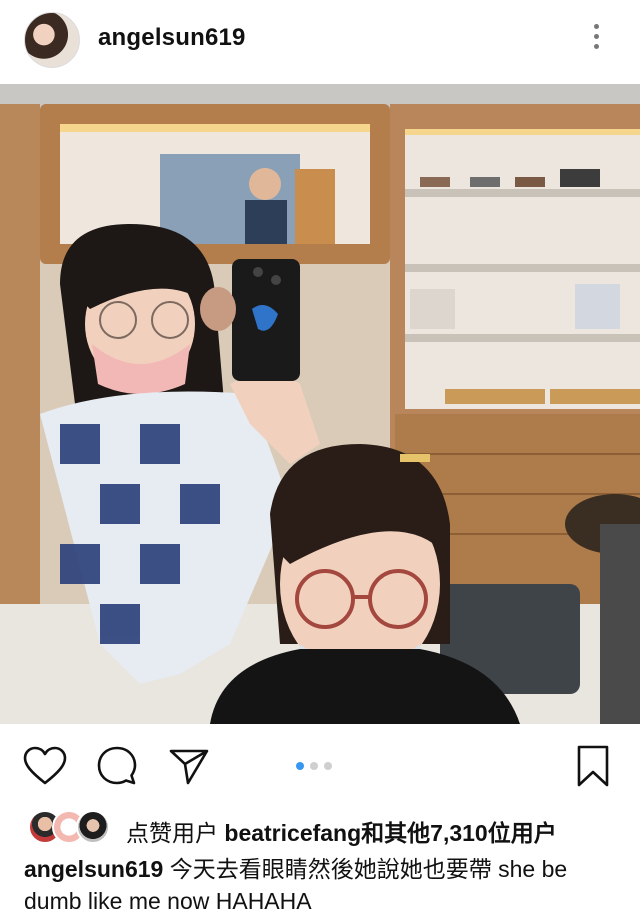  I want to click on heart-icon, so click(45, 766).